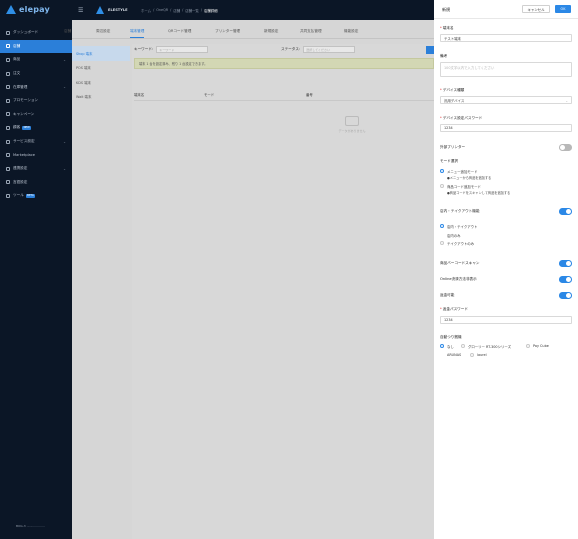  I want to click on device-type-select: 汎用デバイス ⌄, so click(506, 100).